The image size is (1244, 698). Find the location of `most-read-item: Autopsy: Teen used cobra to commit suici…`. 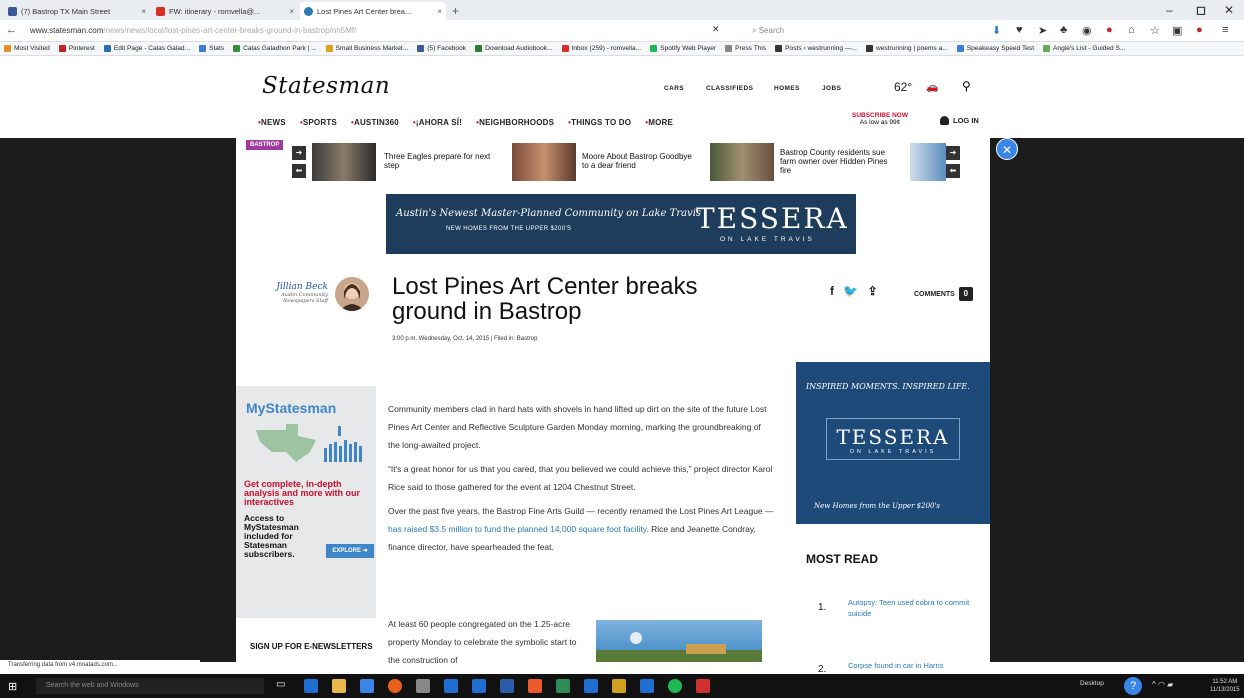

most-read-item: Autopsy: Teen used cobra to commit suici… is located at coordinates (918, 608).